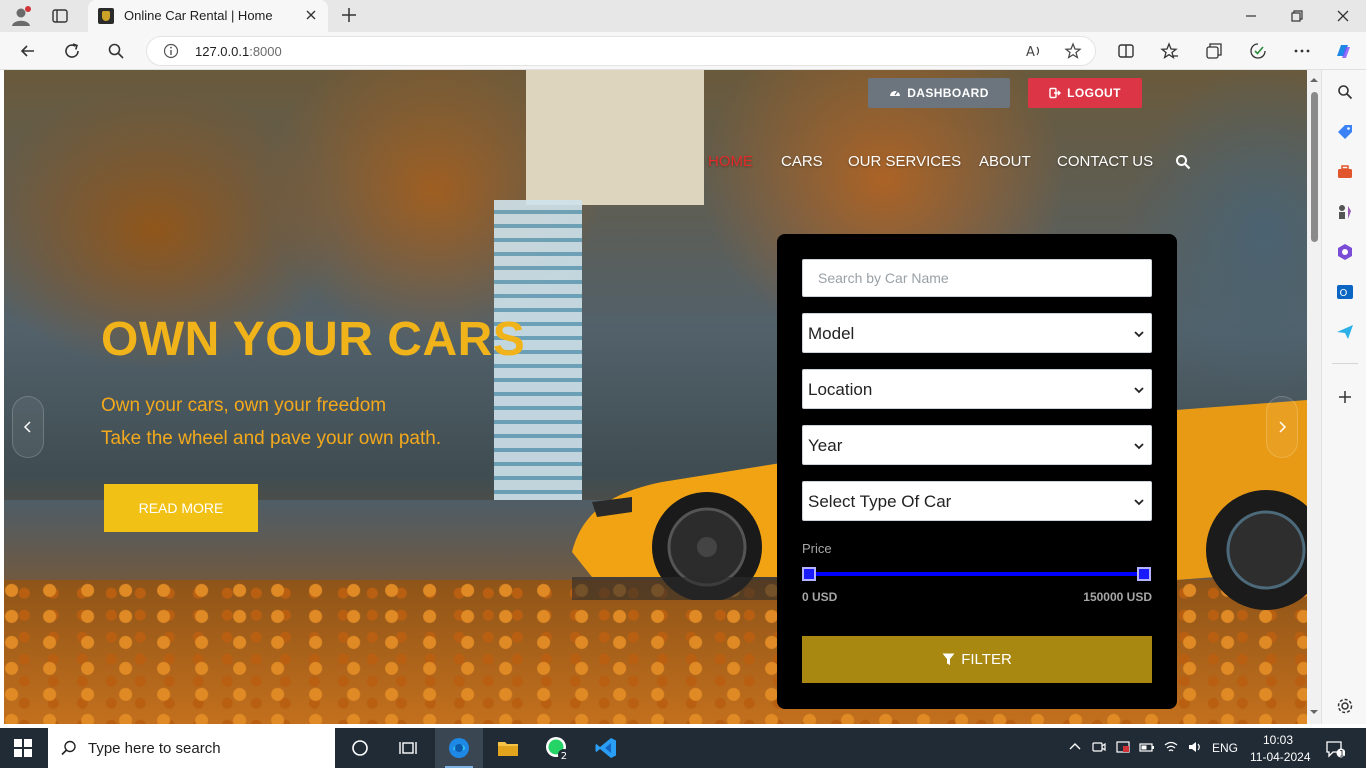 This screenshot has width=1366, height=768. What do you see at coordinates (977, 278) in the screenshot?
I see `car-name-search-input` at bounding box center [977, 278].